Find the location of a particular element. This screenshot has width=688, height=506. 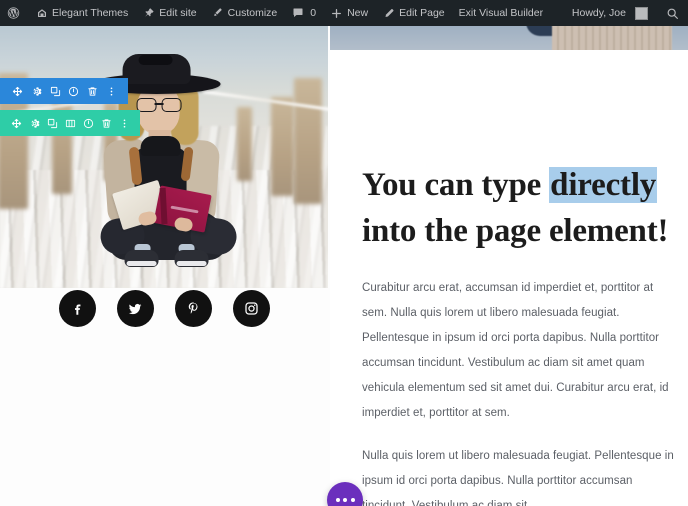

adminbar-item-new: New is located at coordinates (349, 13).